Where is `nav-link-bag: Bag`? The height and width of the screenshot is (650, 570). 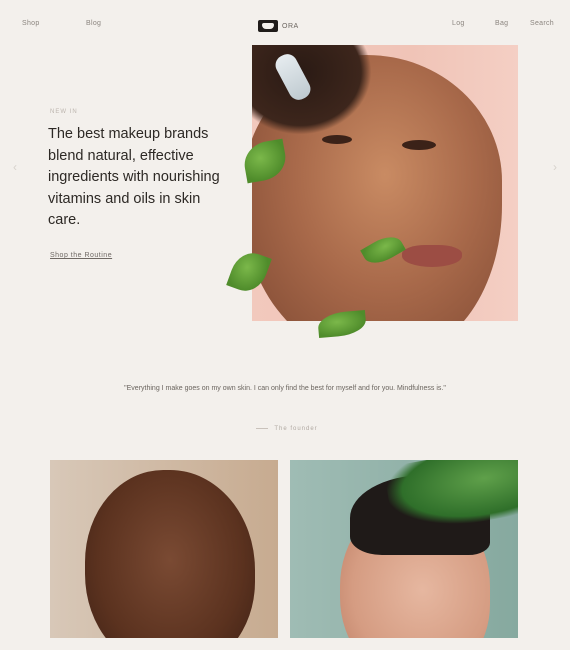
nav-link-bag: Bag is located at coordinates (501, 23).